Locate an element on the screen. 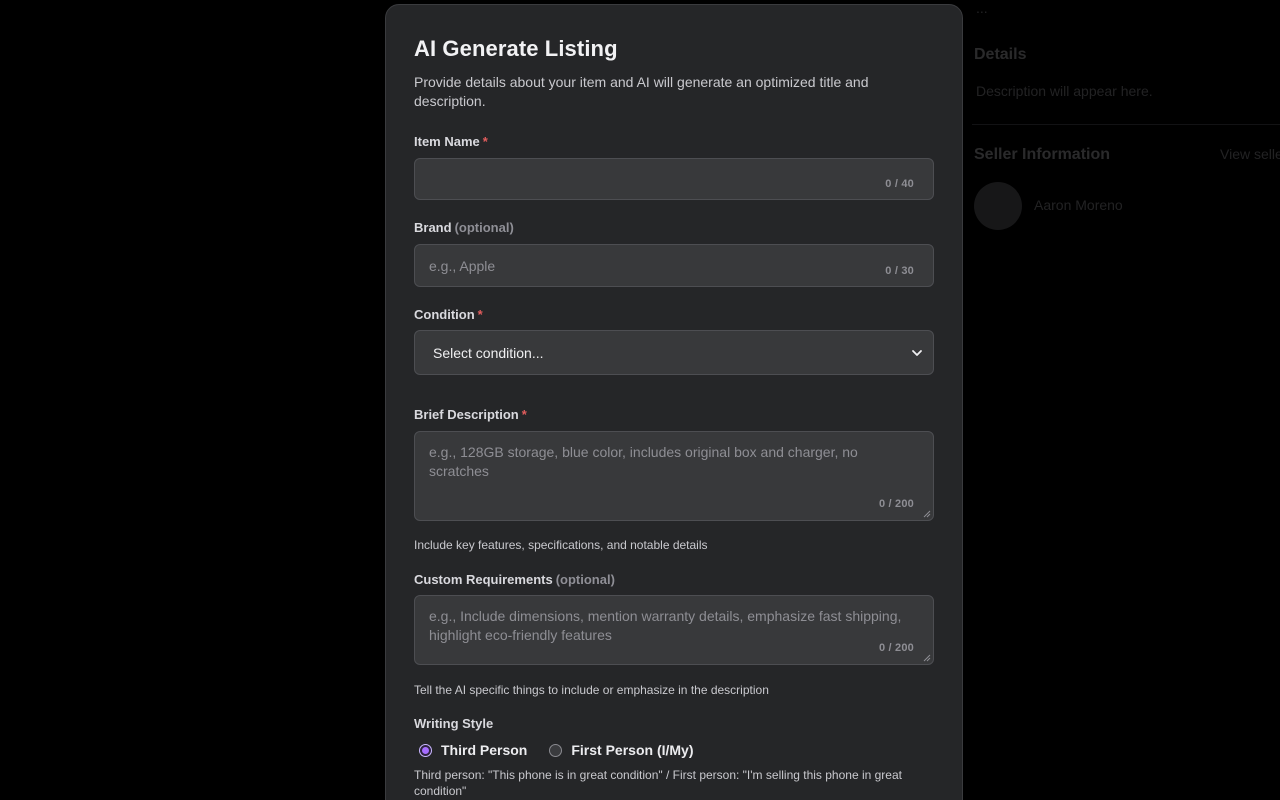  background-view-seller-link: View seller is located at coordinates (1250, 154).